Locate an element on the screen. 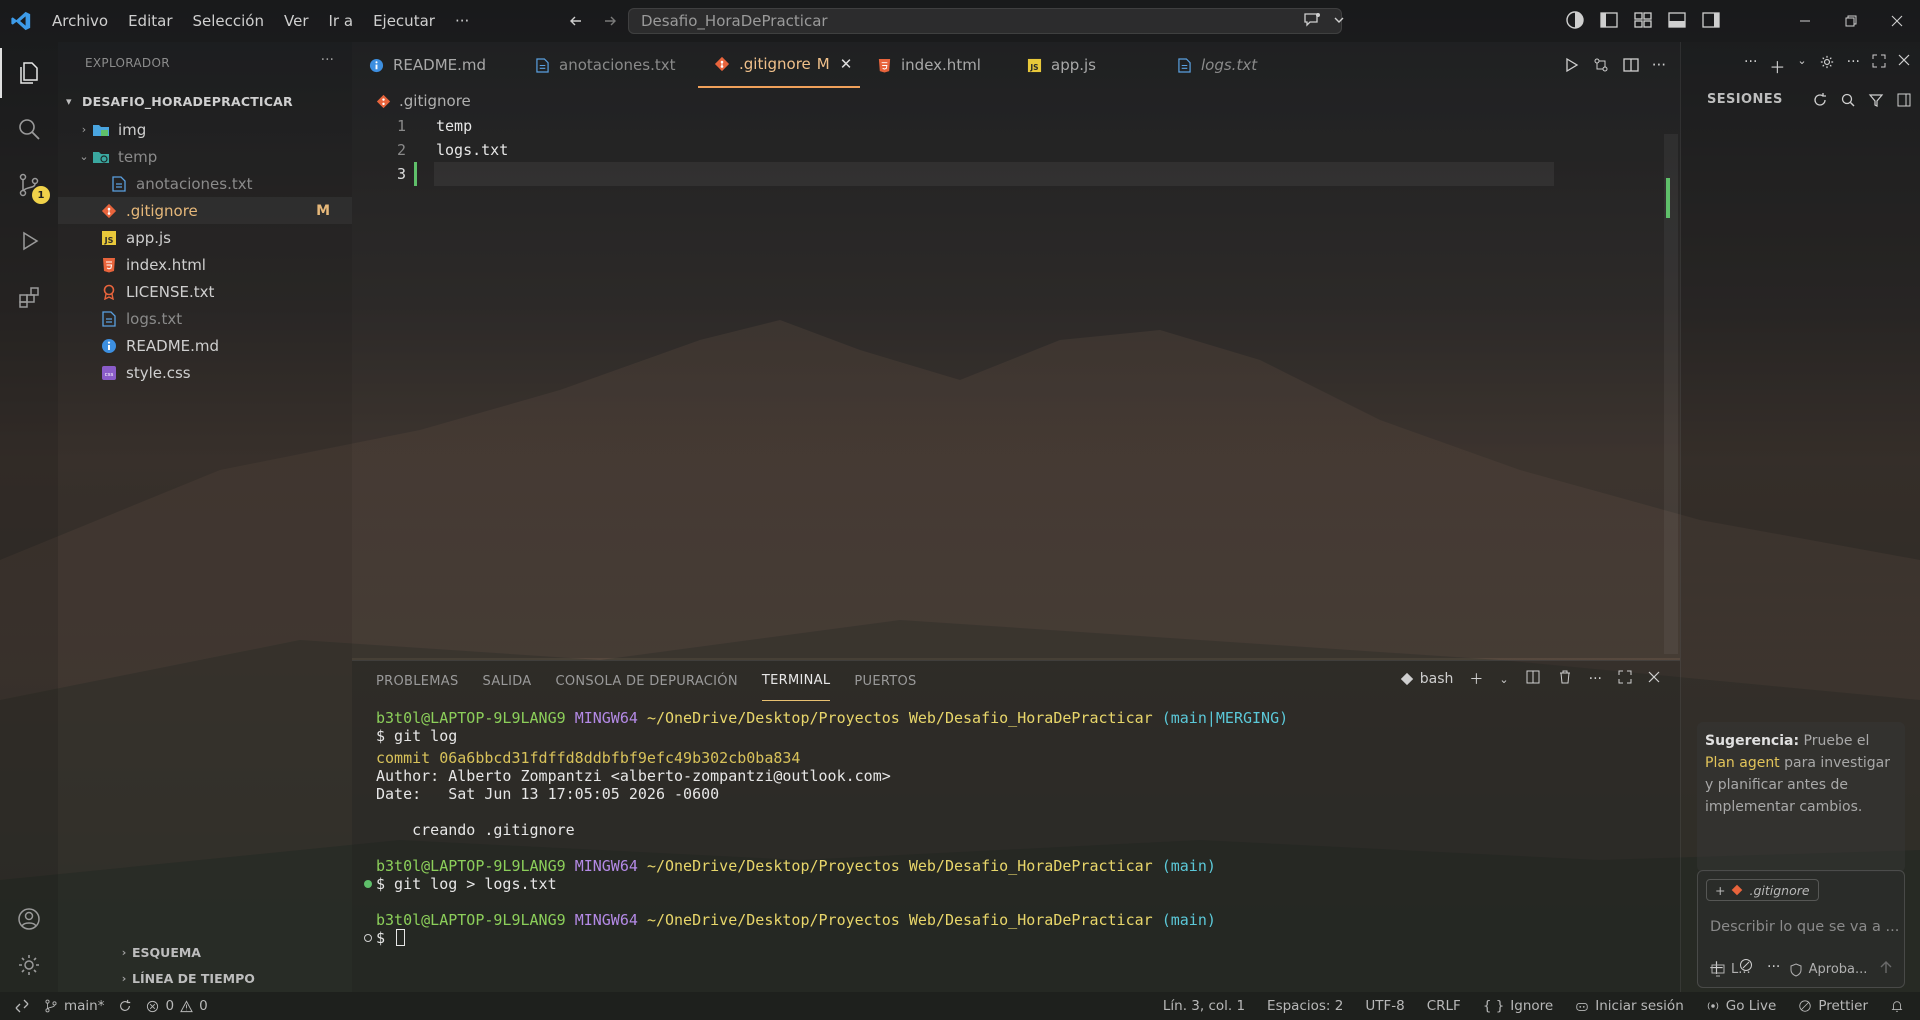 This screenshot has width=1920, height=1020. trash-icon is located at coordinates (1565, 679).